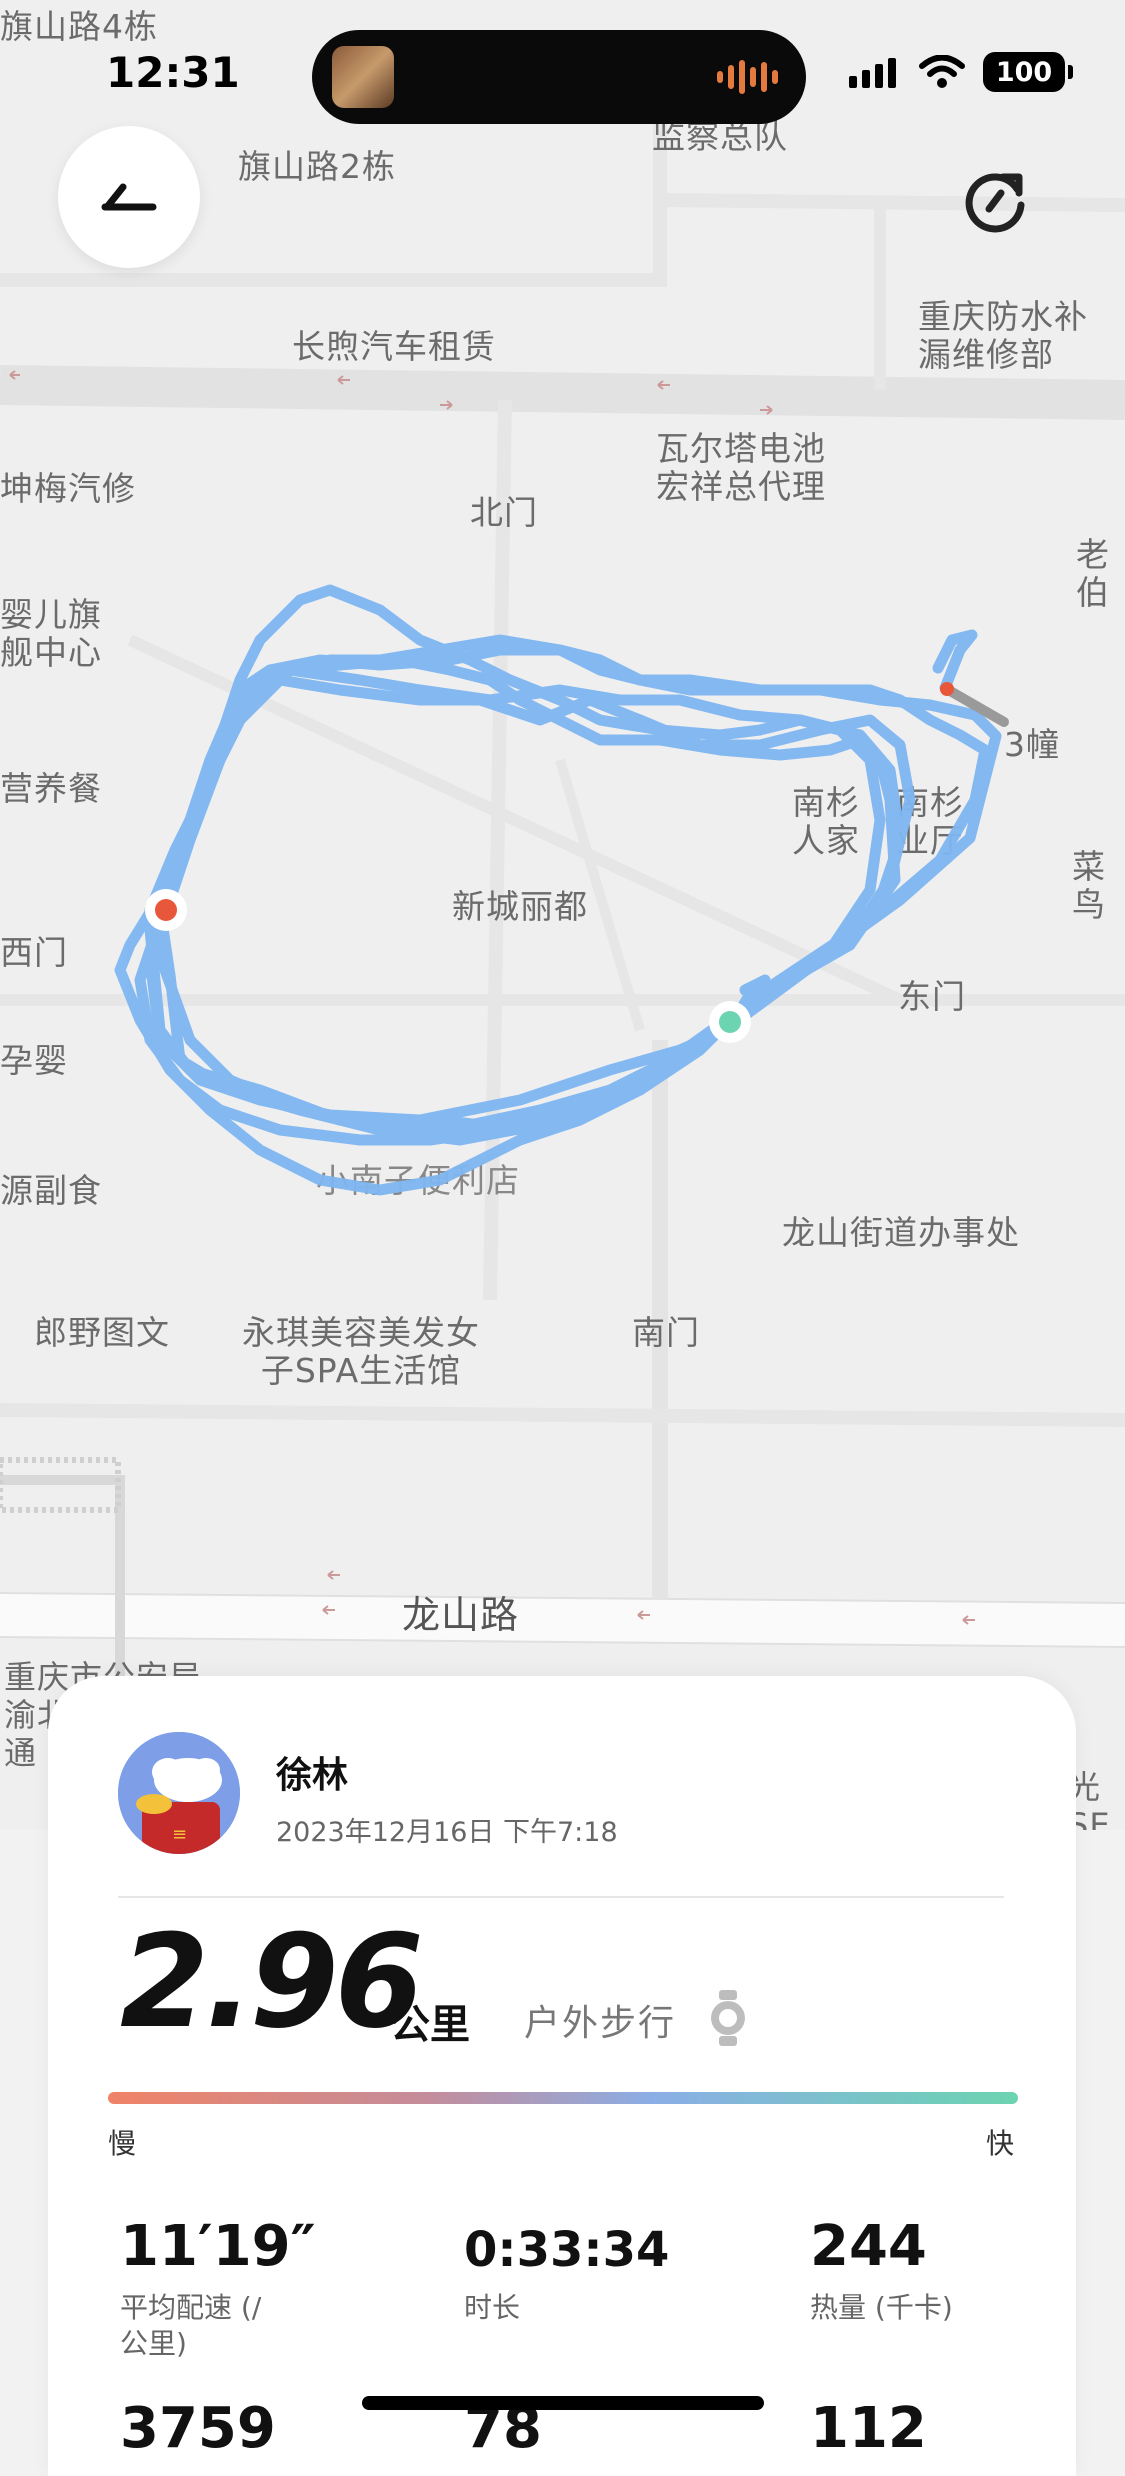 This screenshot has height=2476, width=1125. I want to click on duration-label: 时长, so click(492, 2307).